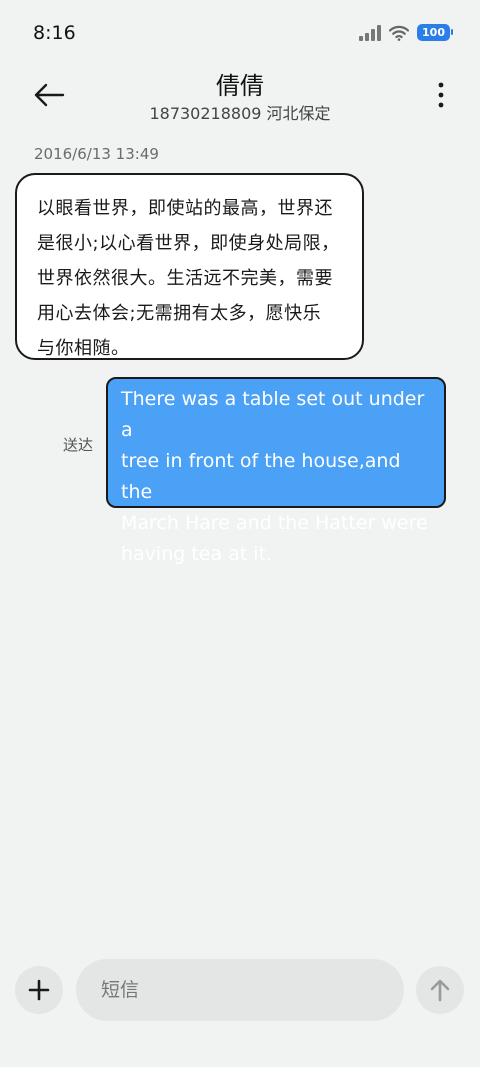 The image size is (480, 1067). Describe the element at coordinates (435, 32) in the screenshot. I see `battery-icon: 100` at that location.